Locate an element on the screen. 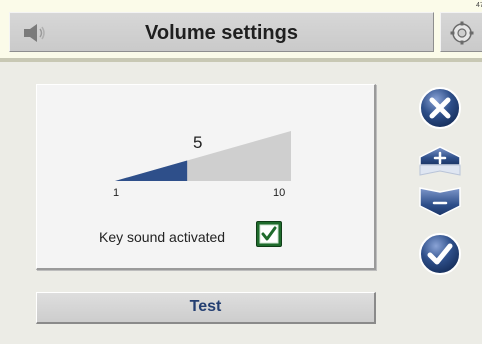 This screenshot has width=482, height=344. cancel-button is located at coordinates (440, 108).